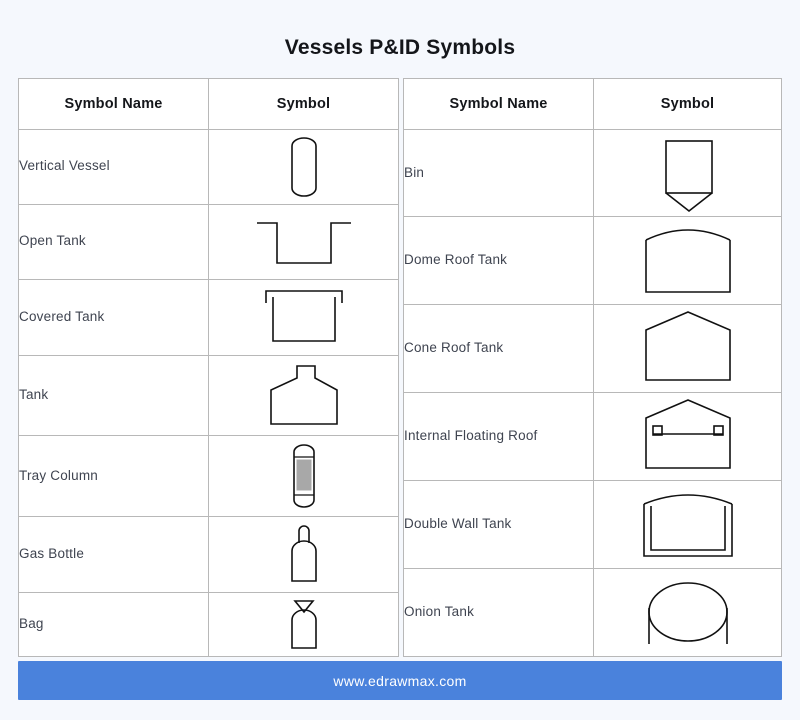  Describe the element at coordinates (113, 476) in the screenshot. I see `row-label-tray-column: Tray Column` at that location.